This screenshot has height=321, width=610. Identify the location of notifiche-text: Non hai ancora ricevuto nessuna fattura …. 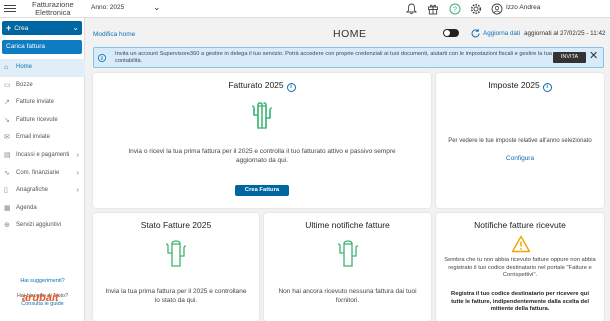
(347, 296).